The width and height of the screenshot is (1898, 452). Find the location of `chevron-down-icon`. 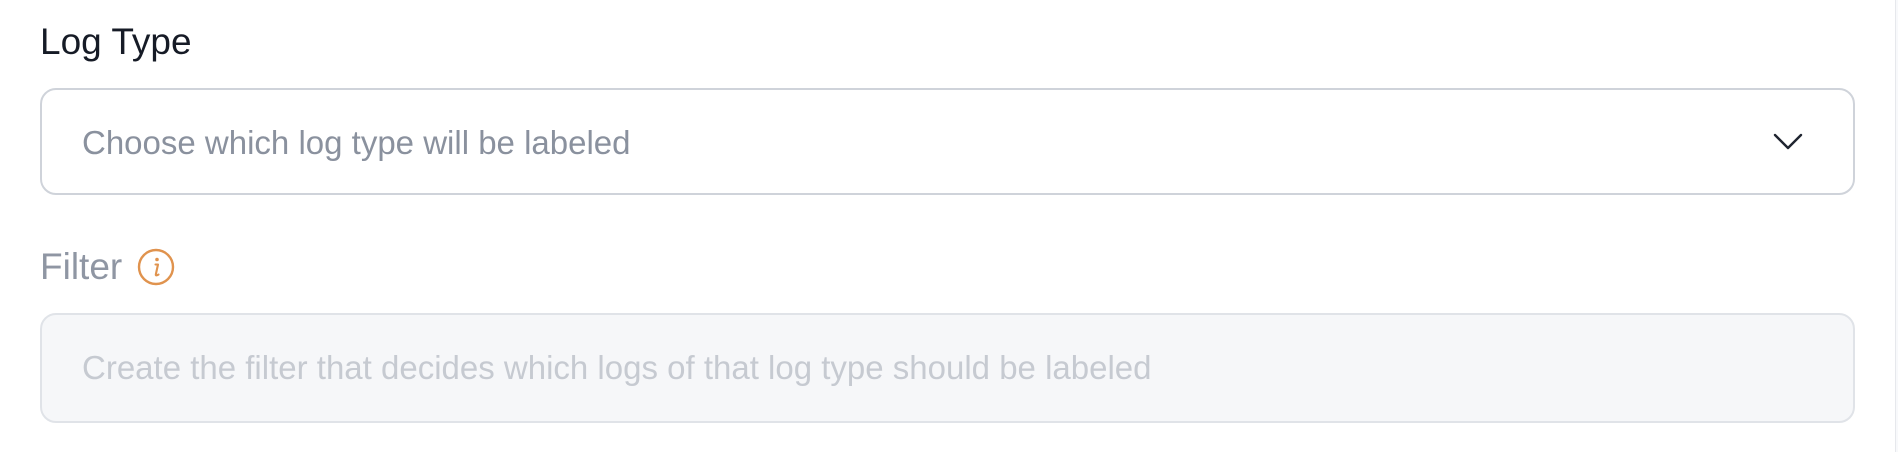

chevron-down-icon is located at coordinates (1788, 141).